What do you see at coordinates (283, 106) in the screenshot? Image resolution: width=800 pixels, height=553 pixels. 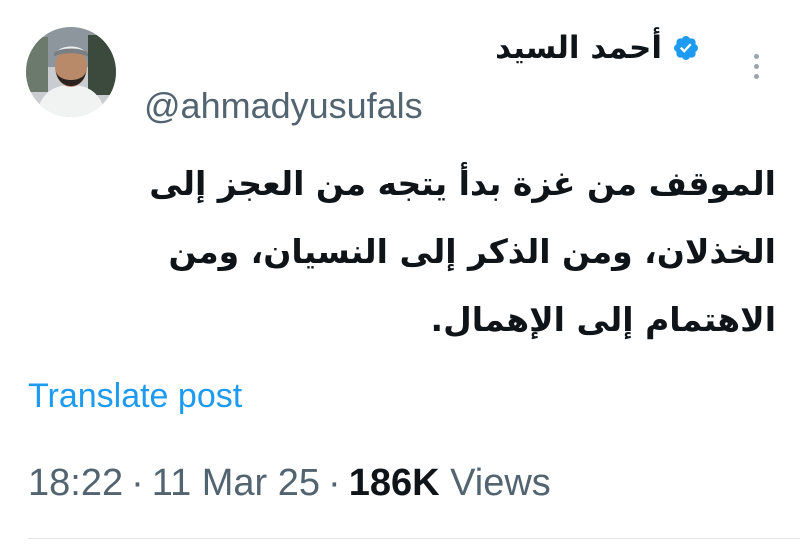 I see `author-handle: @ahmadyusufals` at bounding box center [283, 106].